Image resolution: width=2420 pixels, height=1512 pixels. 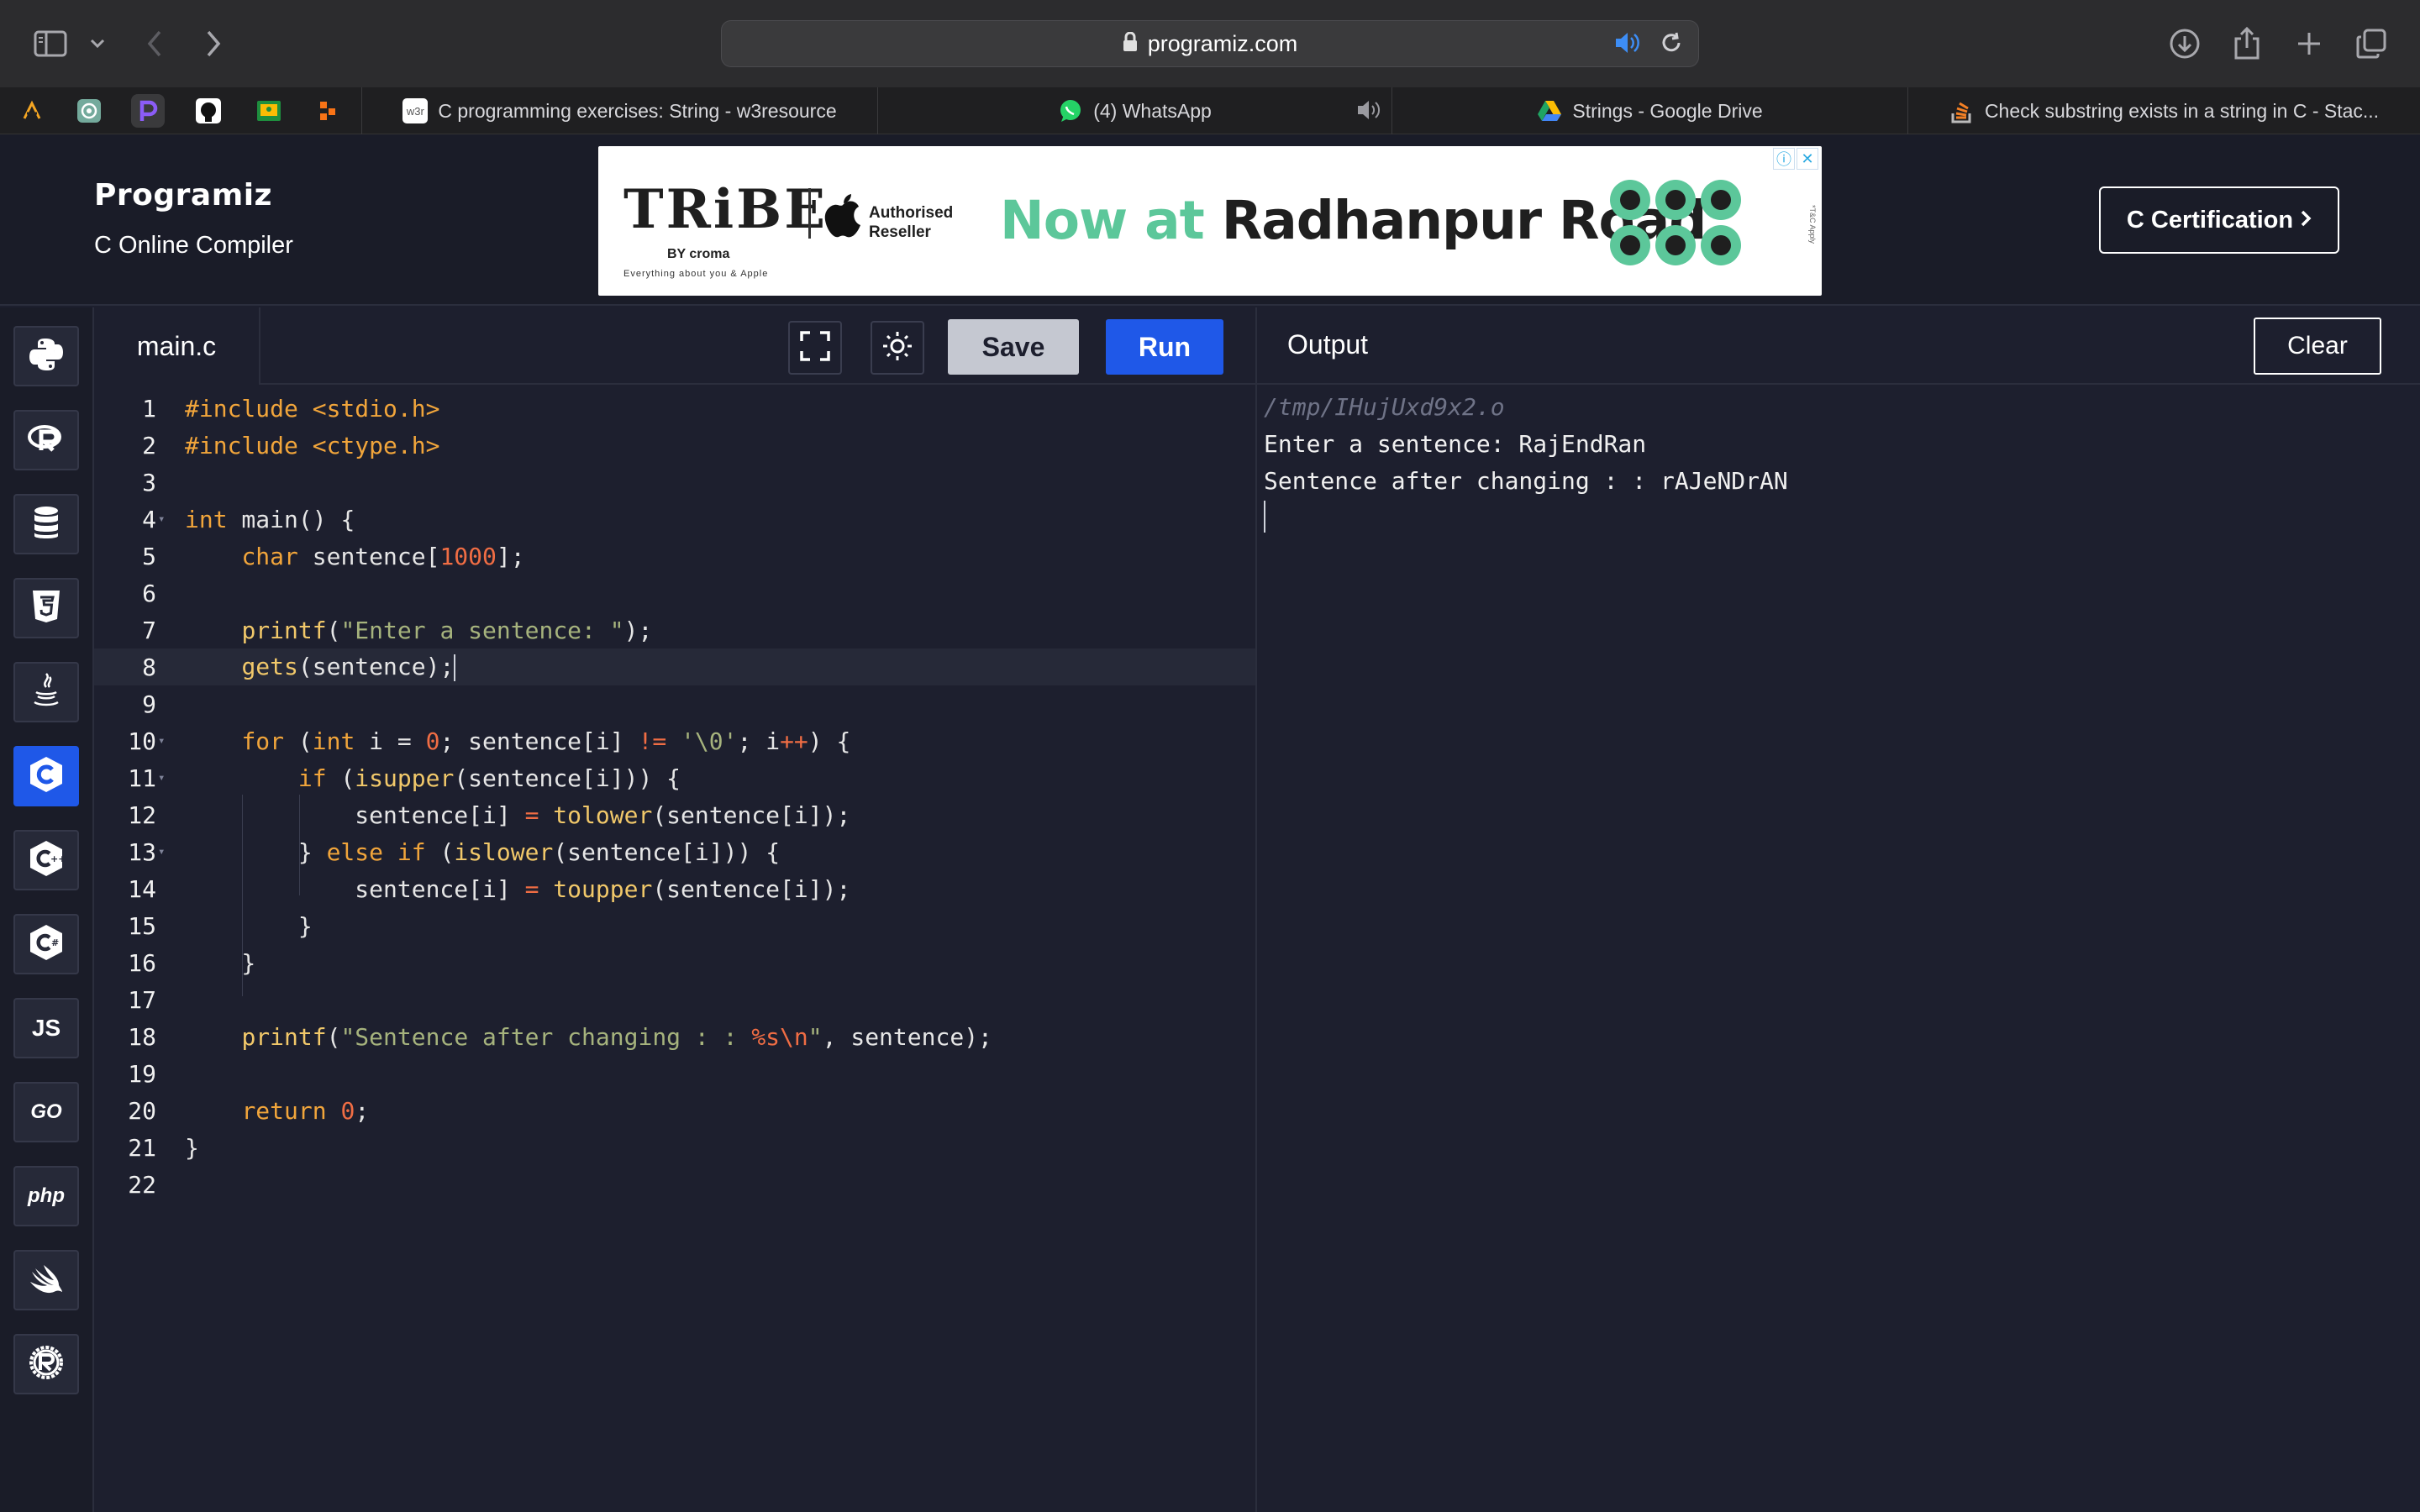 I want to click on fullscreen-icon, so click(x=815, y=347).